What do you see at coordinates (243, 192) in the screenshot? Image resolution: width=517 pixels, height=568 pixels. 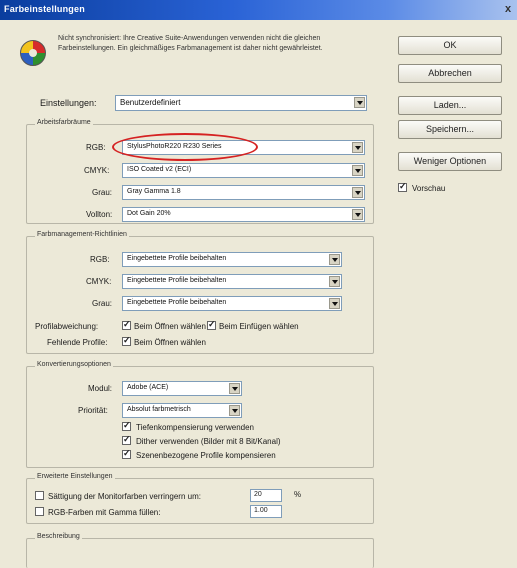 I see `gray-workspace-select: Gray Gamma 1.8` at bounding box center [243, 192].